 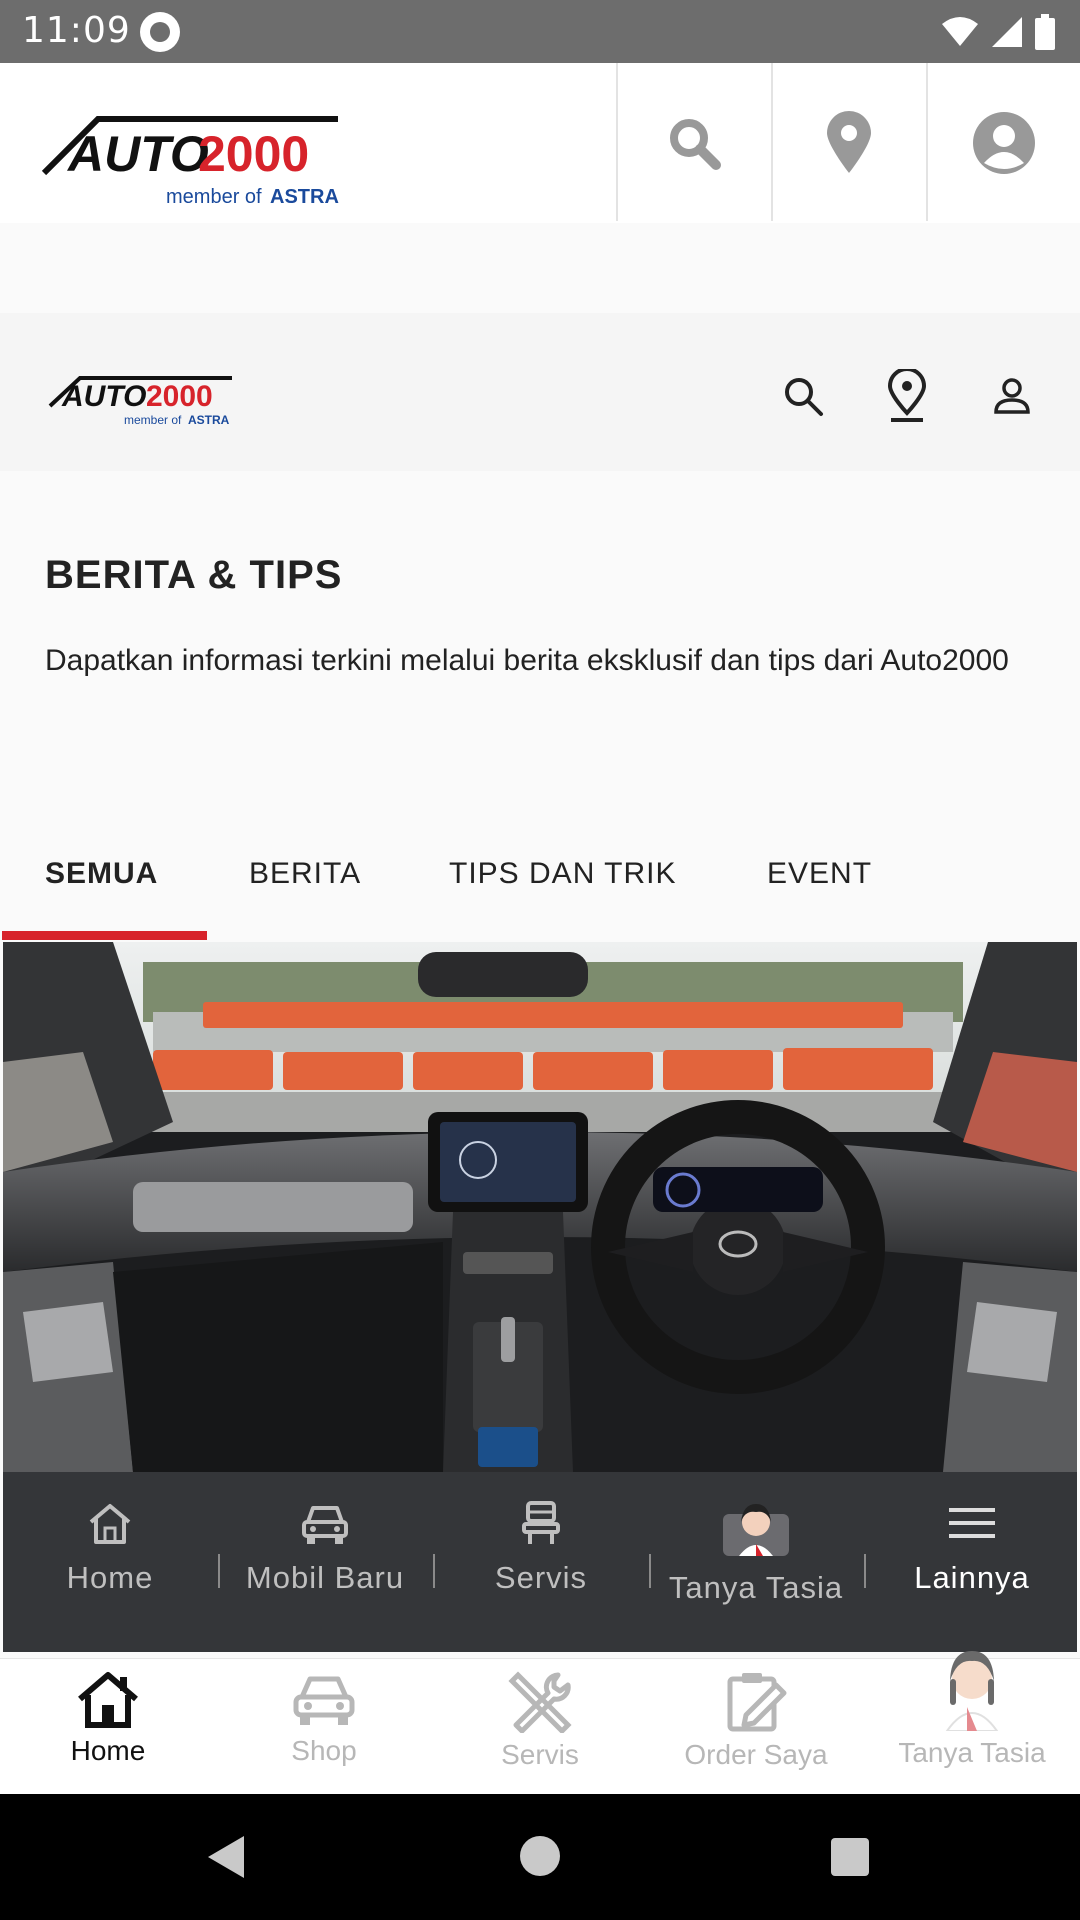 What do you see at coordinates (972, 1752) in the screenshot?
I see `app-nav-tanya-tasia-label: Tanya Tasia` at bounding box center [972, 1752].